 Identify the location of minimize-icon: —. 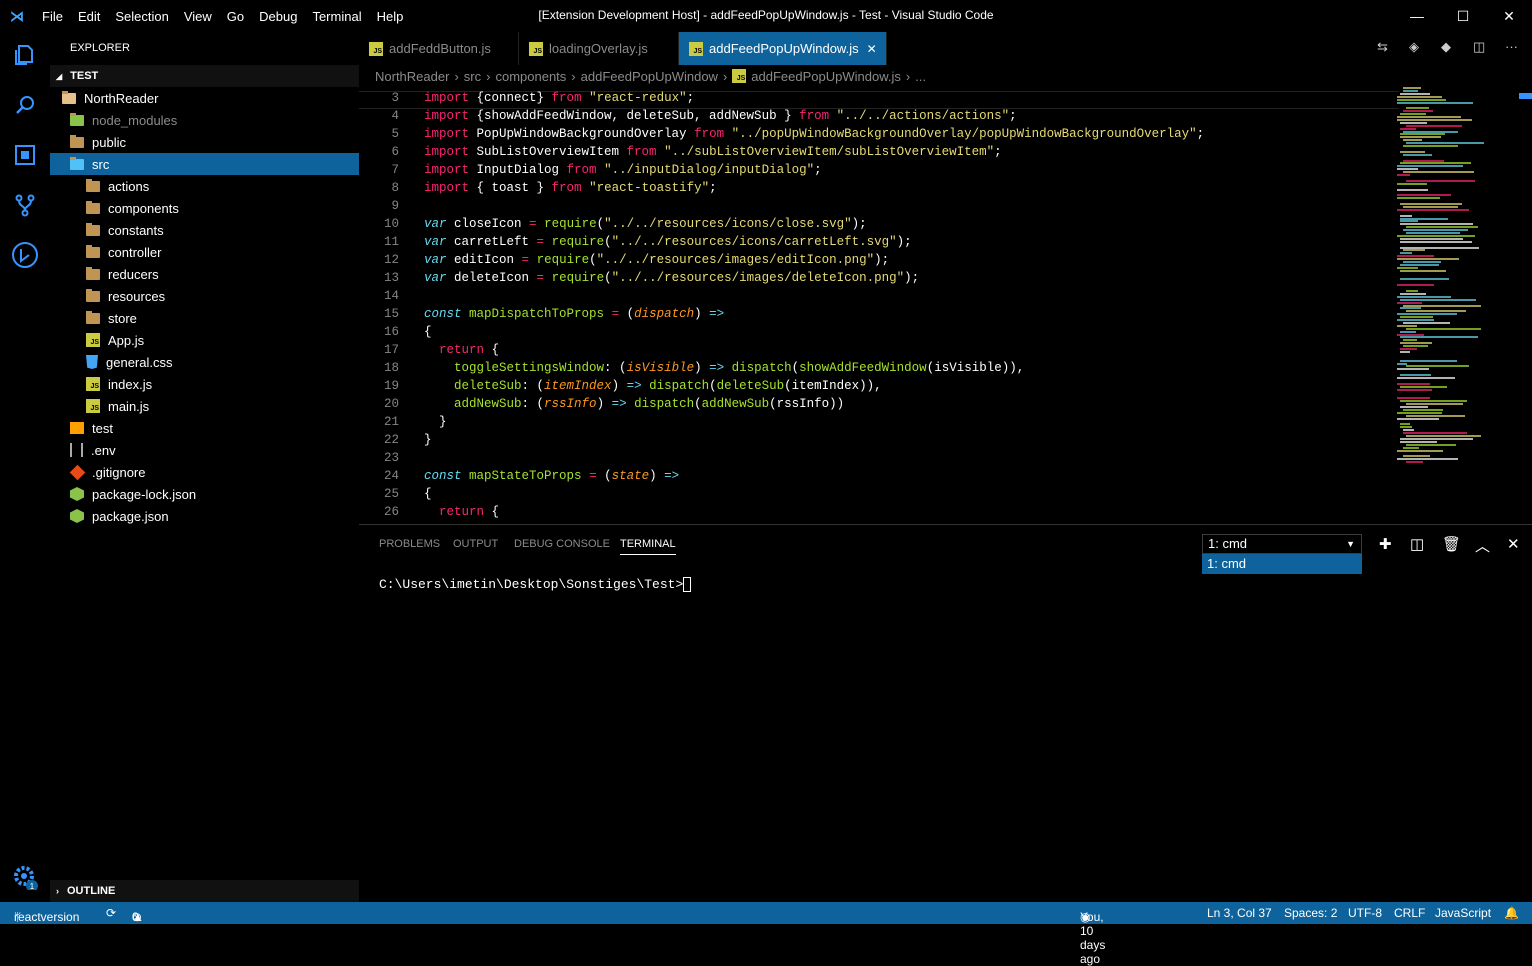
(1417, 16).